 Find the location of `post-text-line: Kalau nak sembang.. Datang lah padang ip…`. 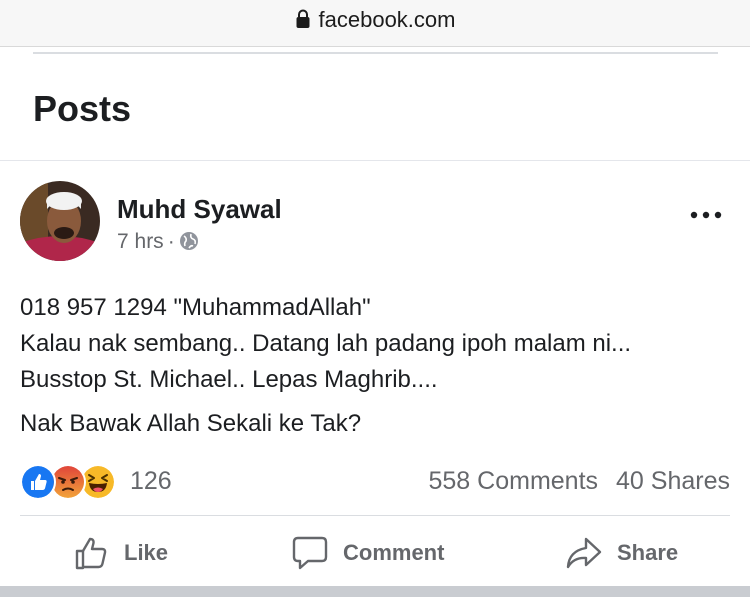

post-text-line: Kalau nak sembang.. Datang lah padang ip… is located at coordinates (326, 361).